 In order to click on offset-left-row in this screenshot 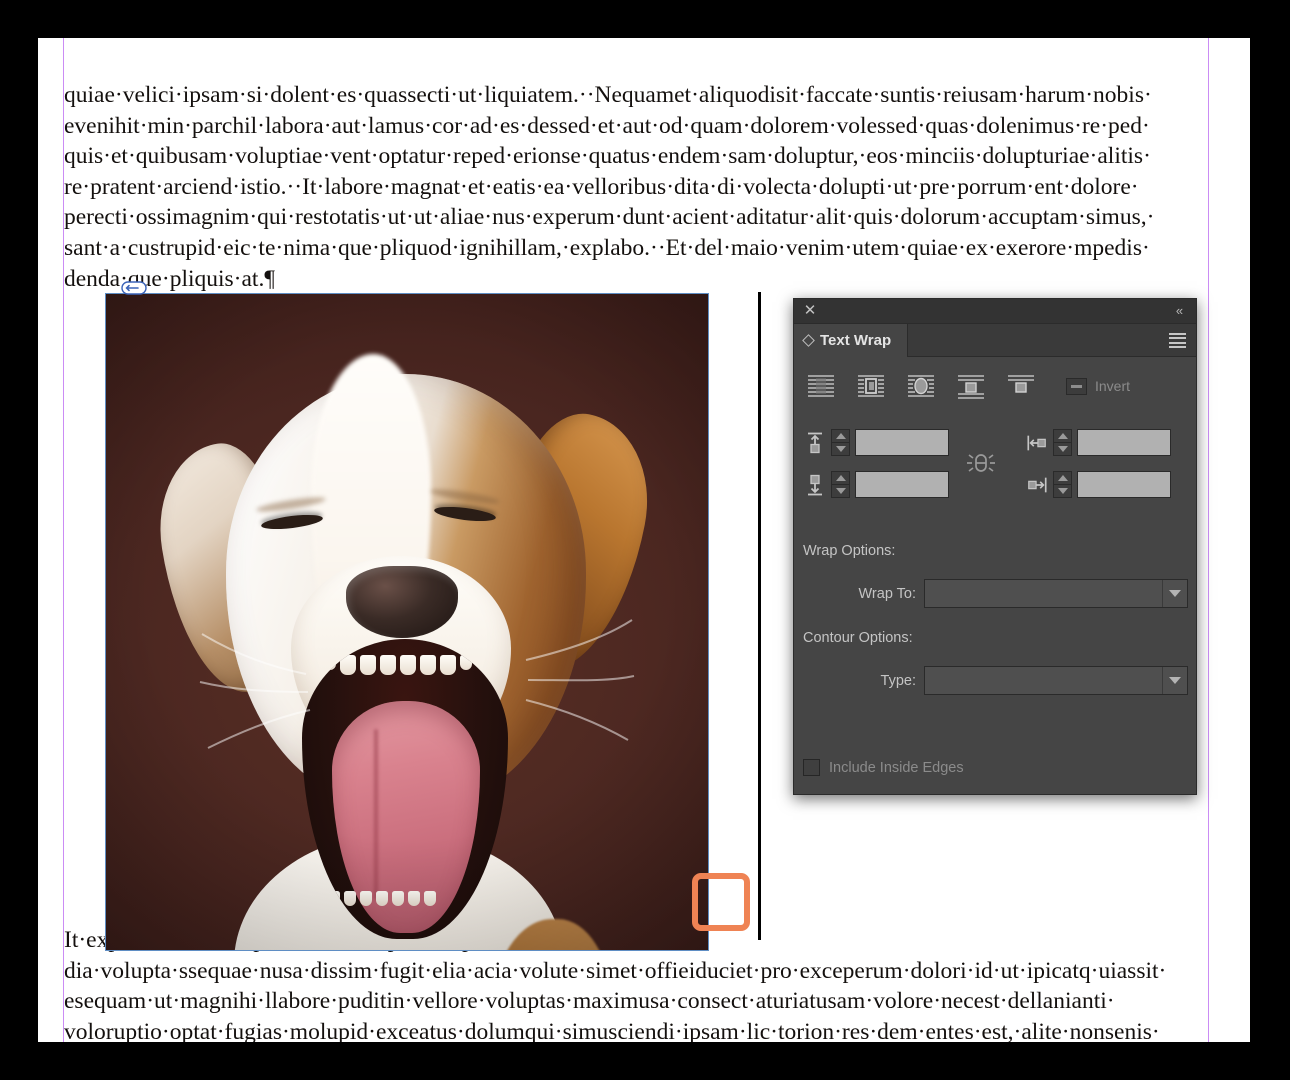, I will do `click(1098, 442)`.